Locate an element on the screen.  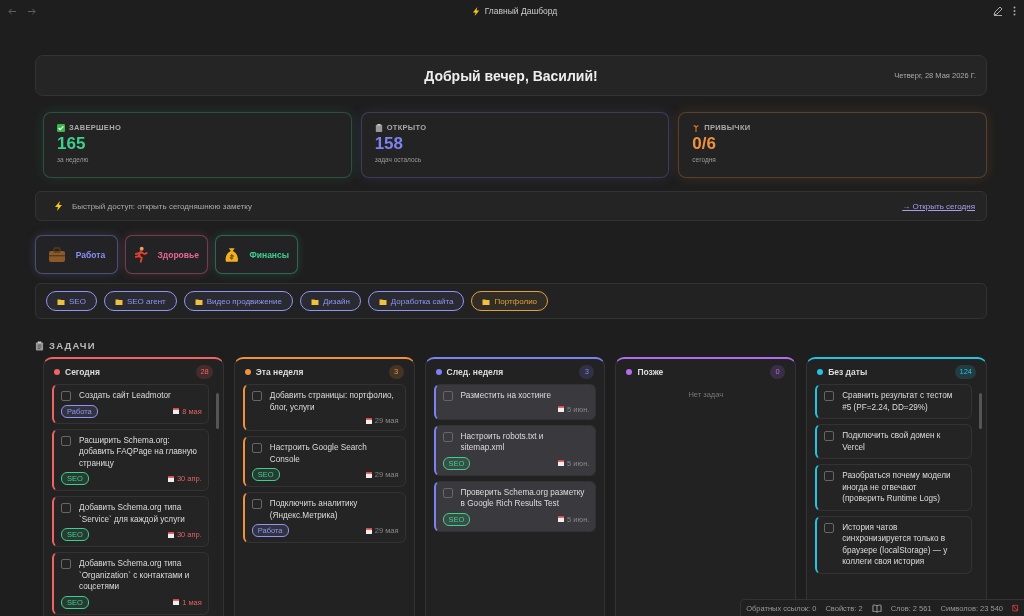
task-title: Подключить аналитику (Яндекс.Метрика) is located at coordinates (314, 509).